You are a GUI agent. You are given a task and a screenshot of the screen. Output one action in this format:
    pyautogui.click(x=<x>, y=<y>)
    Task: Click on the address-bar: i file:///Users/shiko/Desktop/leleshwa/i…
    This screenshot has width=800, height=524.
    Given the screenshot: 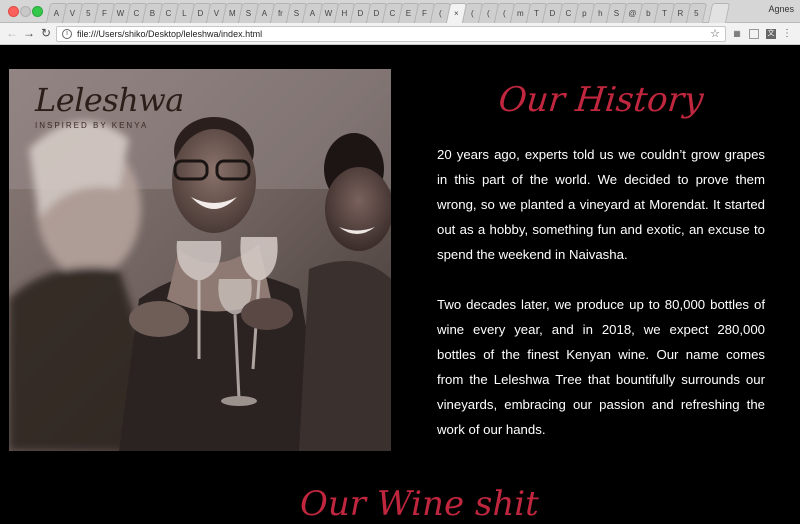 What is the action you would take?
    pyautogui.click(x=391, y=34)
    